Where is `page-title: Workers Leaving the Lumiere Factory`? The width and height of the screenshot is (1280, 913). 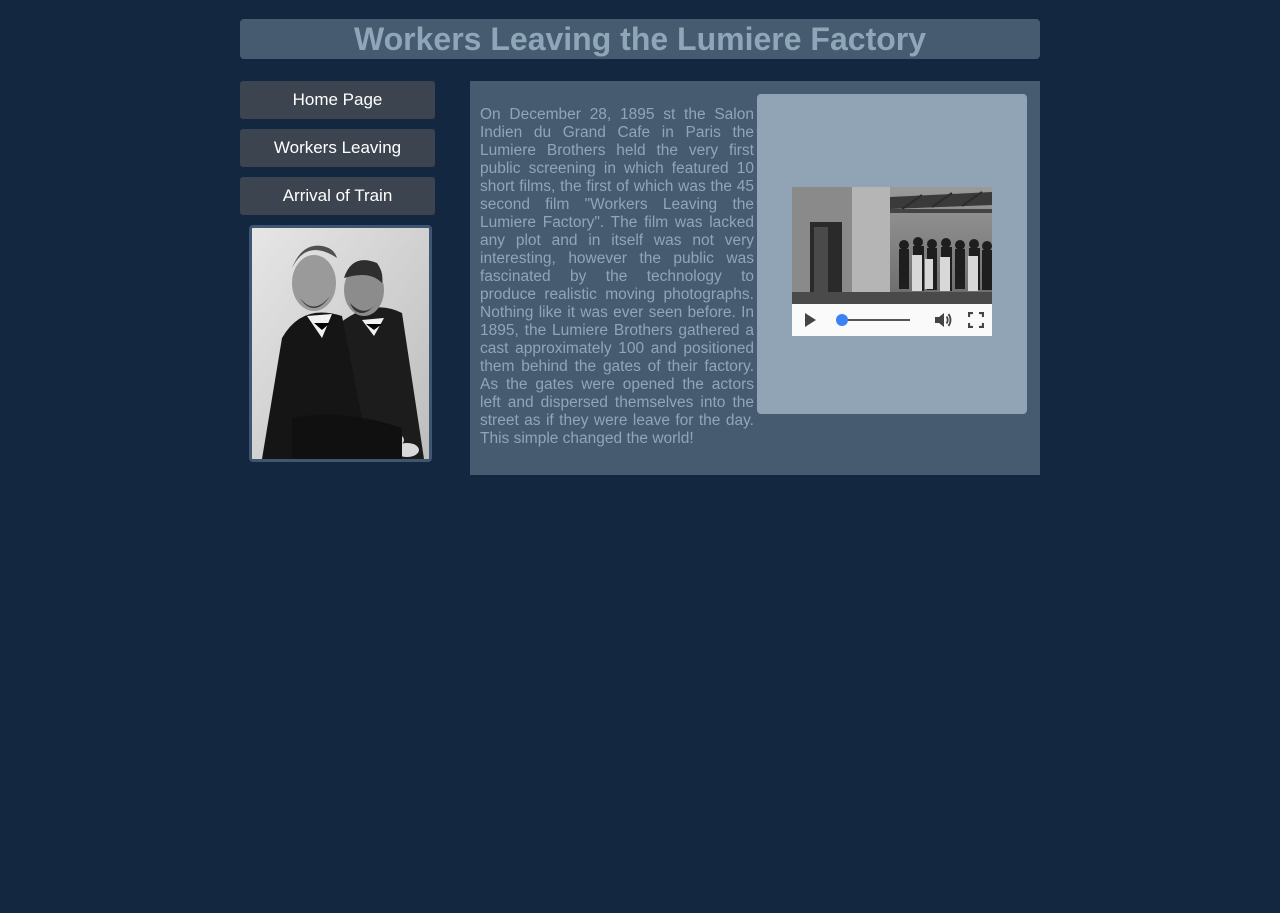 page-title: Workers Leaving the Lumiere Factory is located at coordinates (640, 39).